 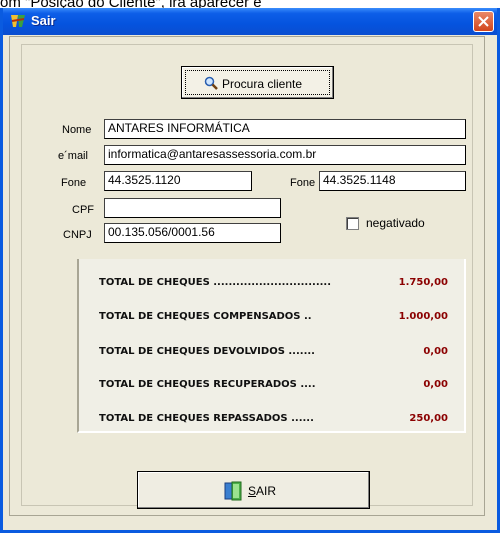 What do you see at coordinates (73, 156) in the screenshot?
I see `email-label: e´mail` at bounding box center [73, 156].